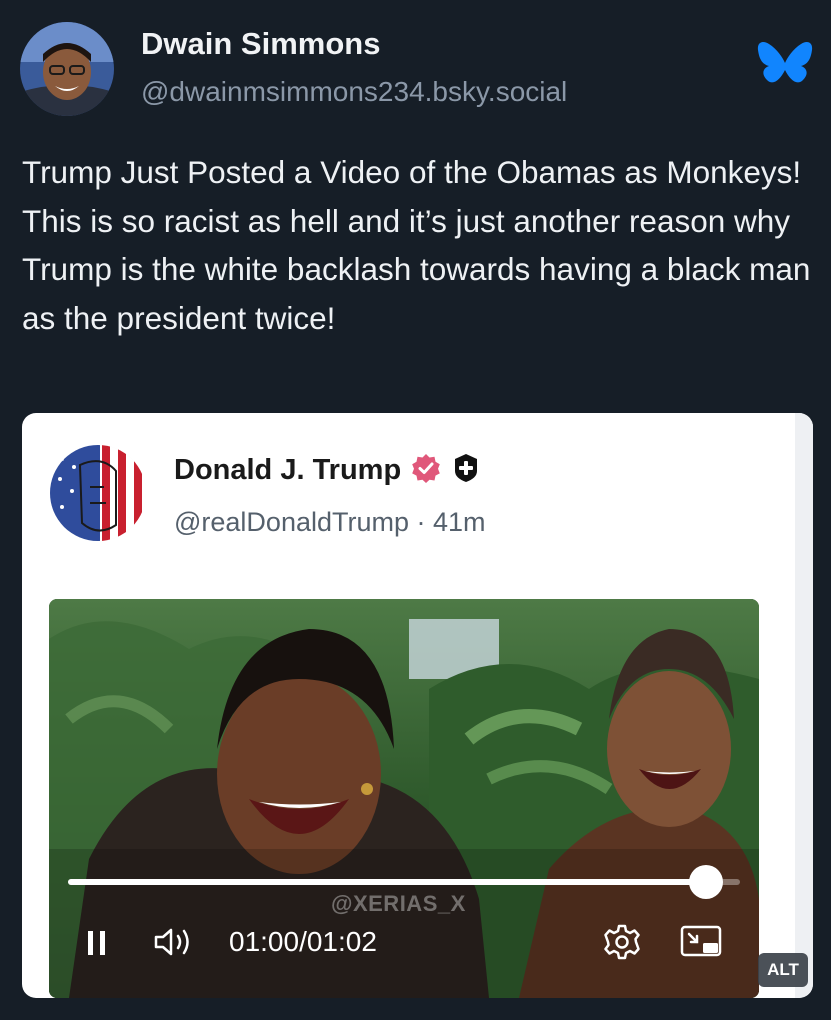 This screenshot has width=831, height=1020. I want to click on video-watermark: @XERIAS_X, so click(398, 903).